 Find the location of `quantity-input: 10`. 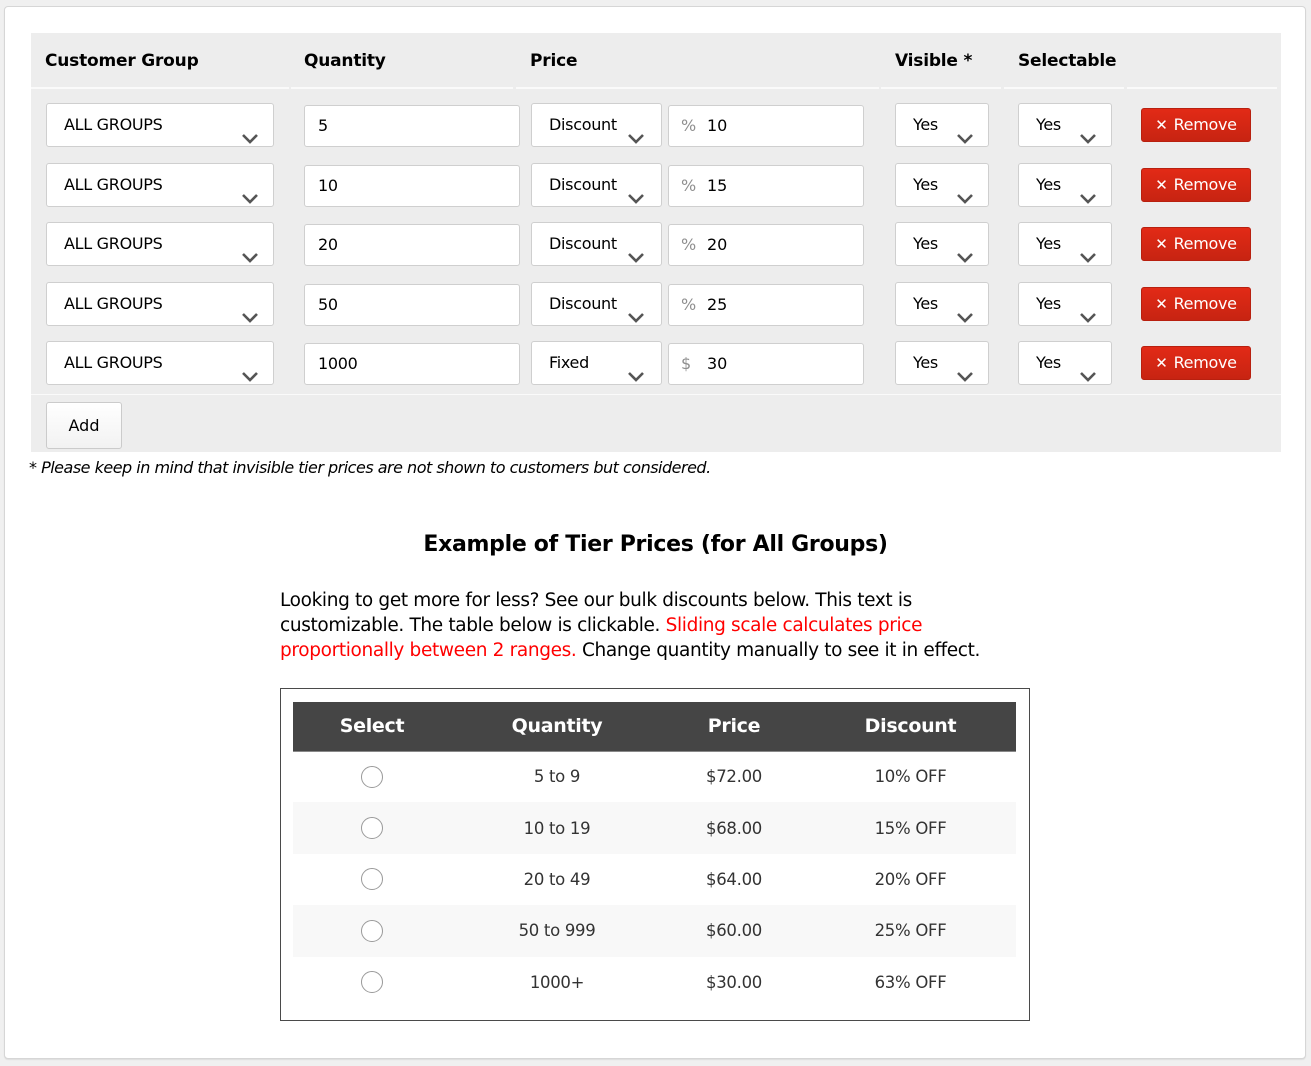

quantity-input: 10 is located at coordinates (412, 186).